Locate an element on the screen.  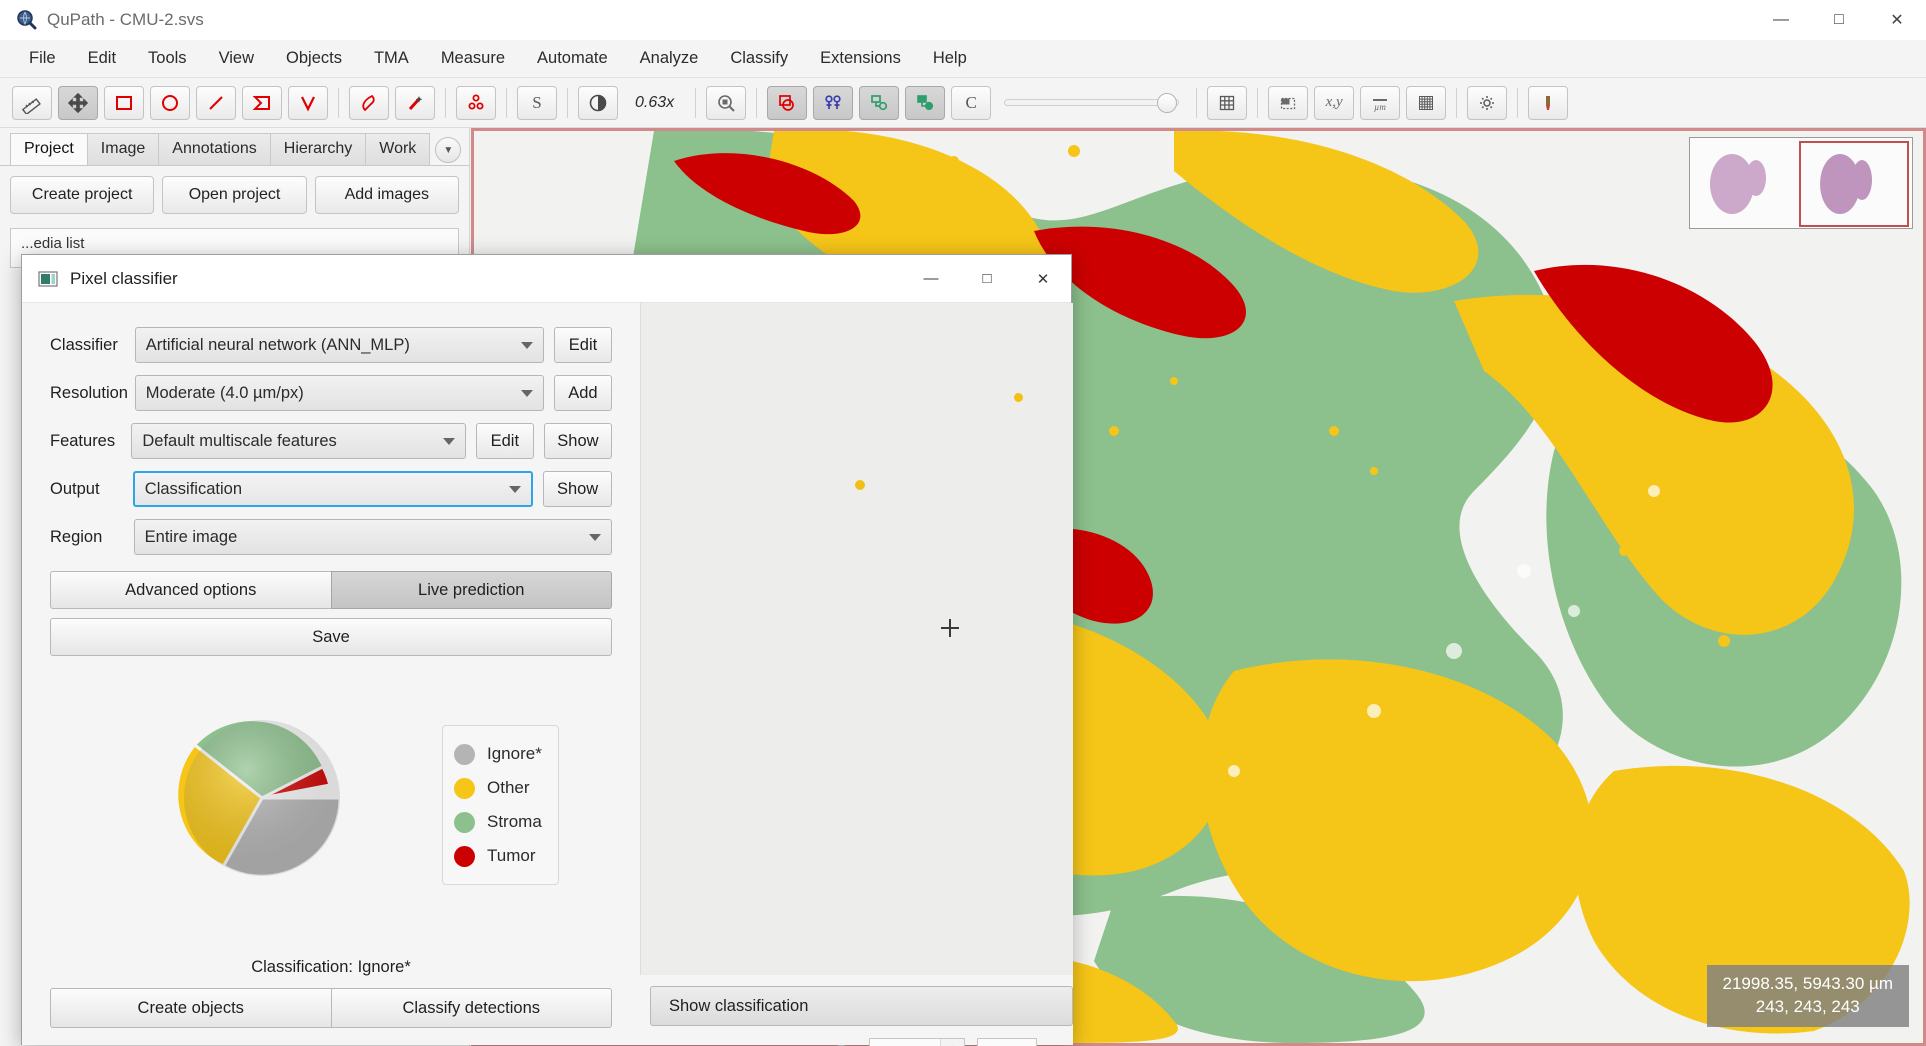
selection-mode-icon: S is located at coordinates (537, 102).